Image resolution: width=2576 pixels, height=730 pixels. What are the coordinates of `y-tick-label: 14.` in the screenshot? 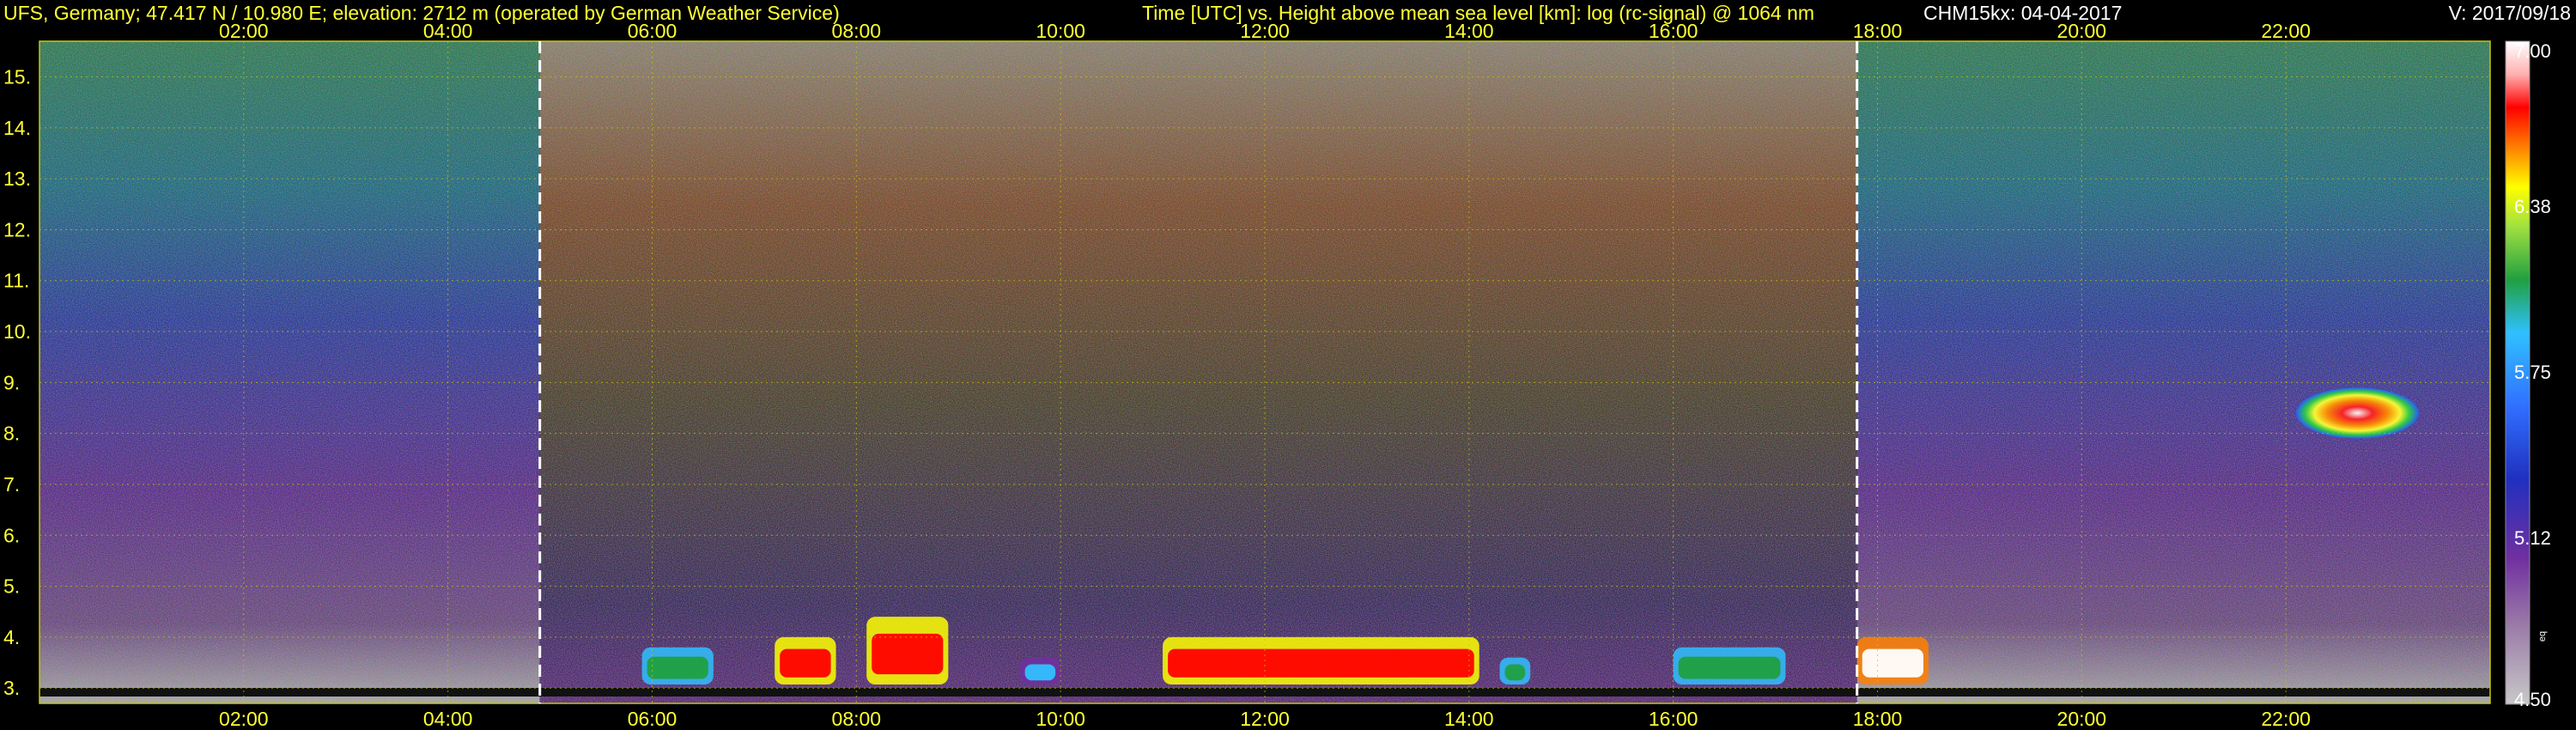 It's located at (17, 128).